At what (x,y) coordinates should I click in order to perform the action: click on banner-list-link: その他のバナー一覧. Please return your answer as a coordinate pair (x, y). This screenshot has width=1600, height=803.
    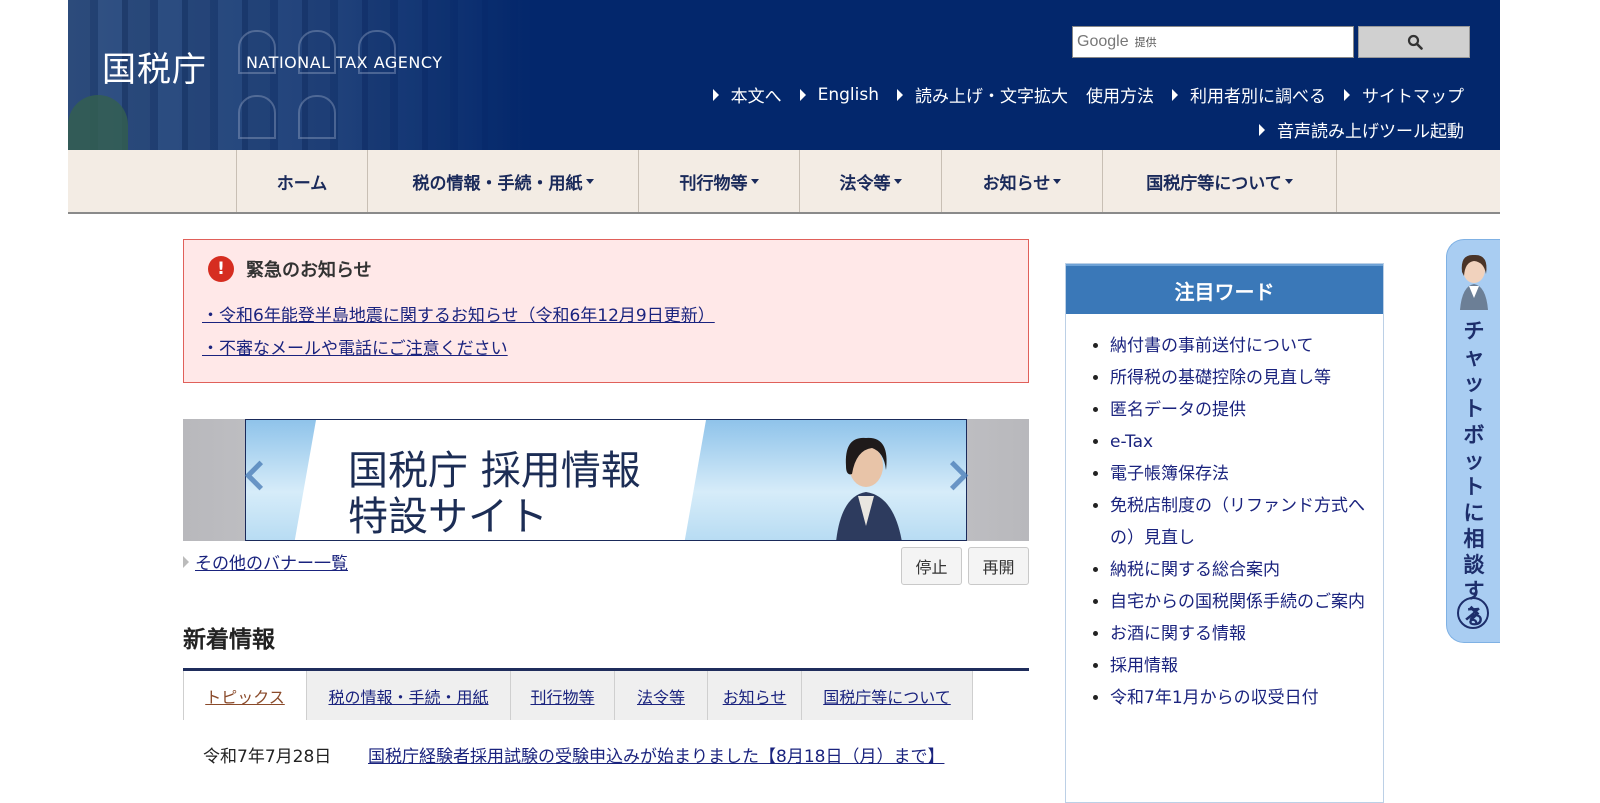
    Looking at the image, I should click on (265, 561).